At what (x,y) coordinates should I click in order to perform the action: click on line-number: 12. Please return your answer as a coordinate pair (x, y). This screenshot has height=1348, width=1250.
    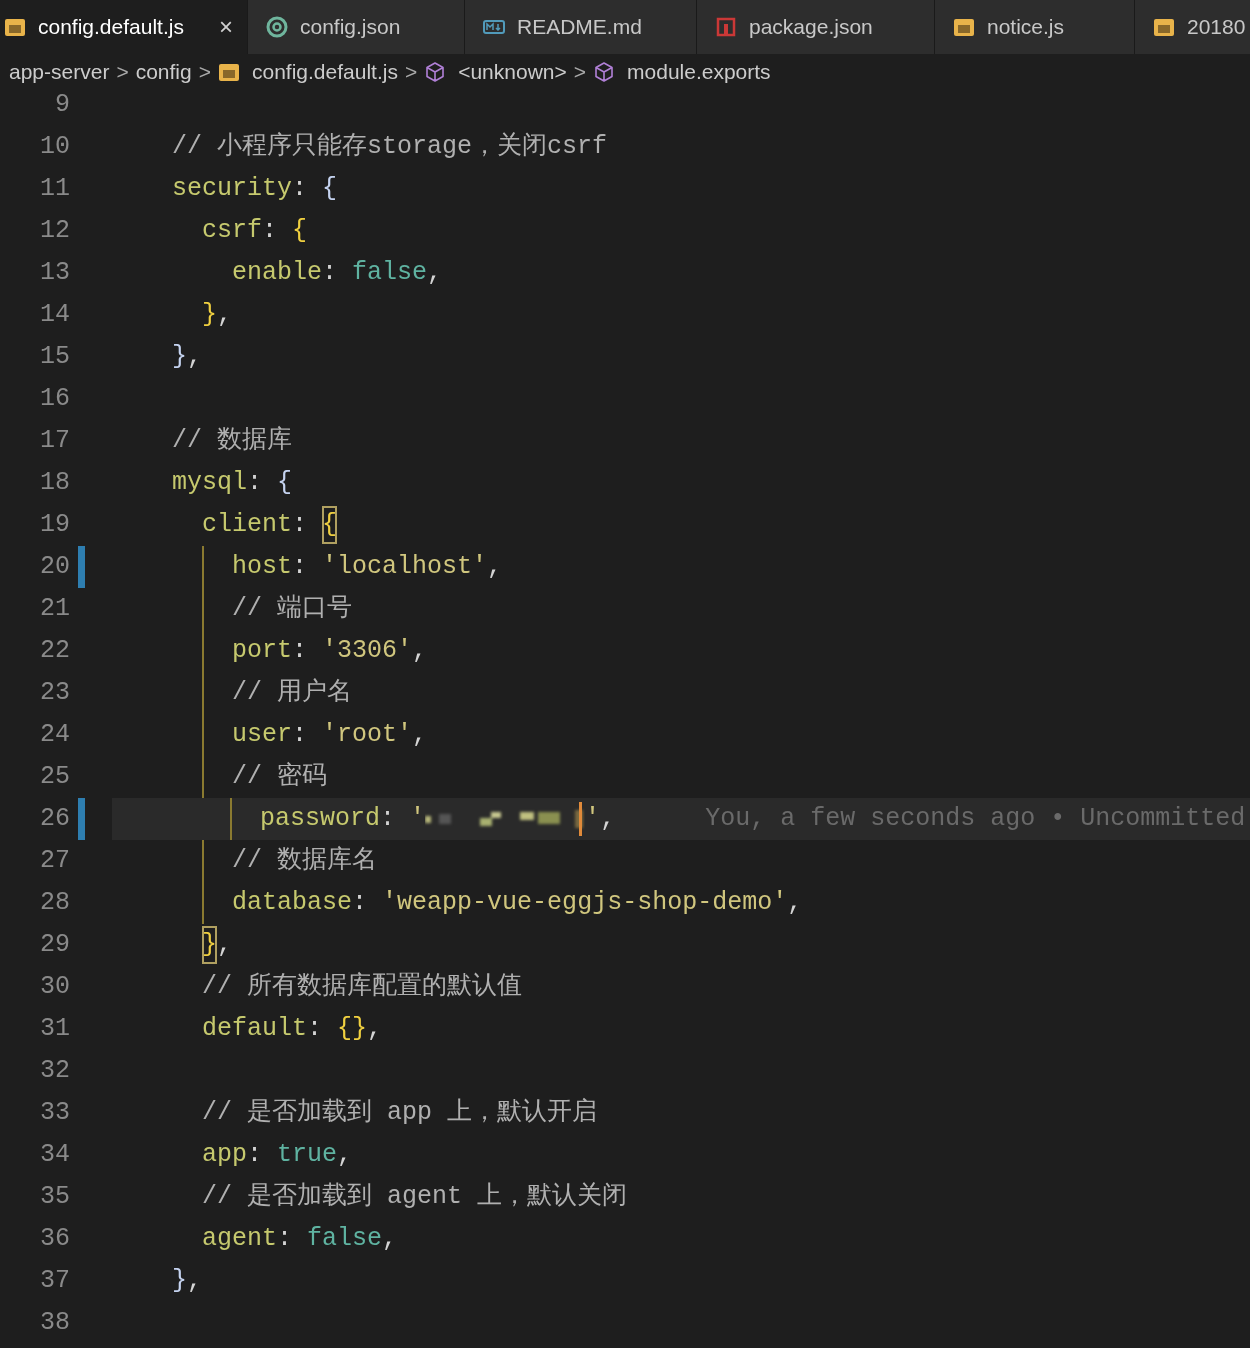
    Looking at the image, I should click on (54, 231).